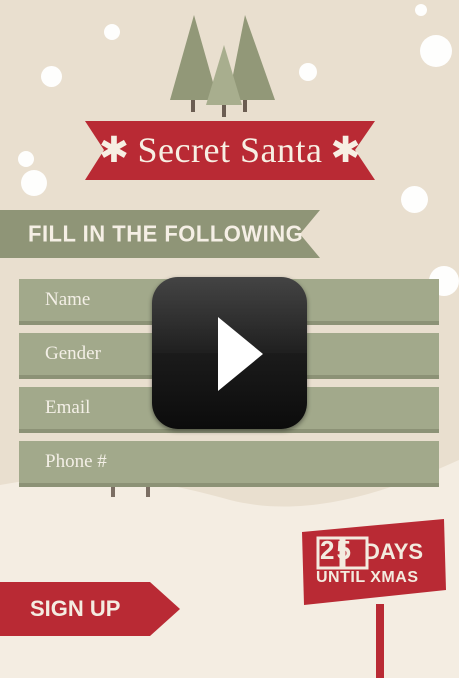  Describe the element at coordinates (166, 233) in the screenshot. I see `form-header: FILL IN THE FOLLOWING` at that location.